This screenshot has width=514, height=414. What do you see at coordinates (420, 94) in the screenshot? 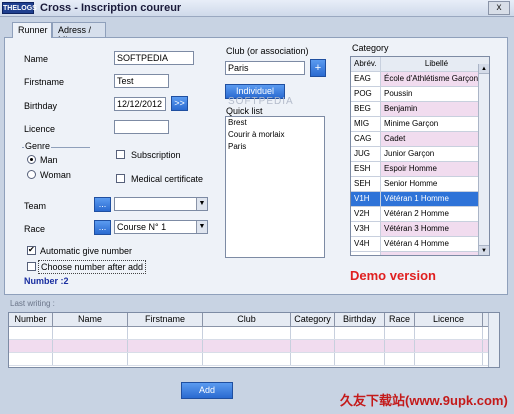
I see `category-row: POG Poussin` at bounding box center [420, 94].